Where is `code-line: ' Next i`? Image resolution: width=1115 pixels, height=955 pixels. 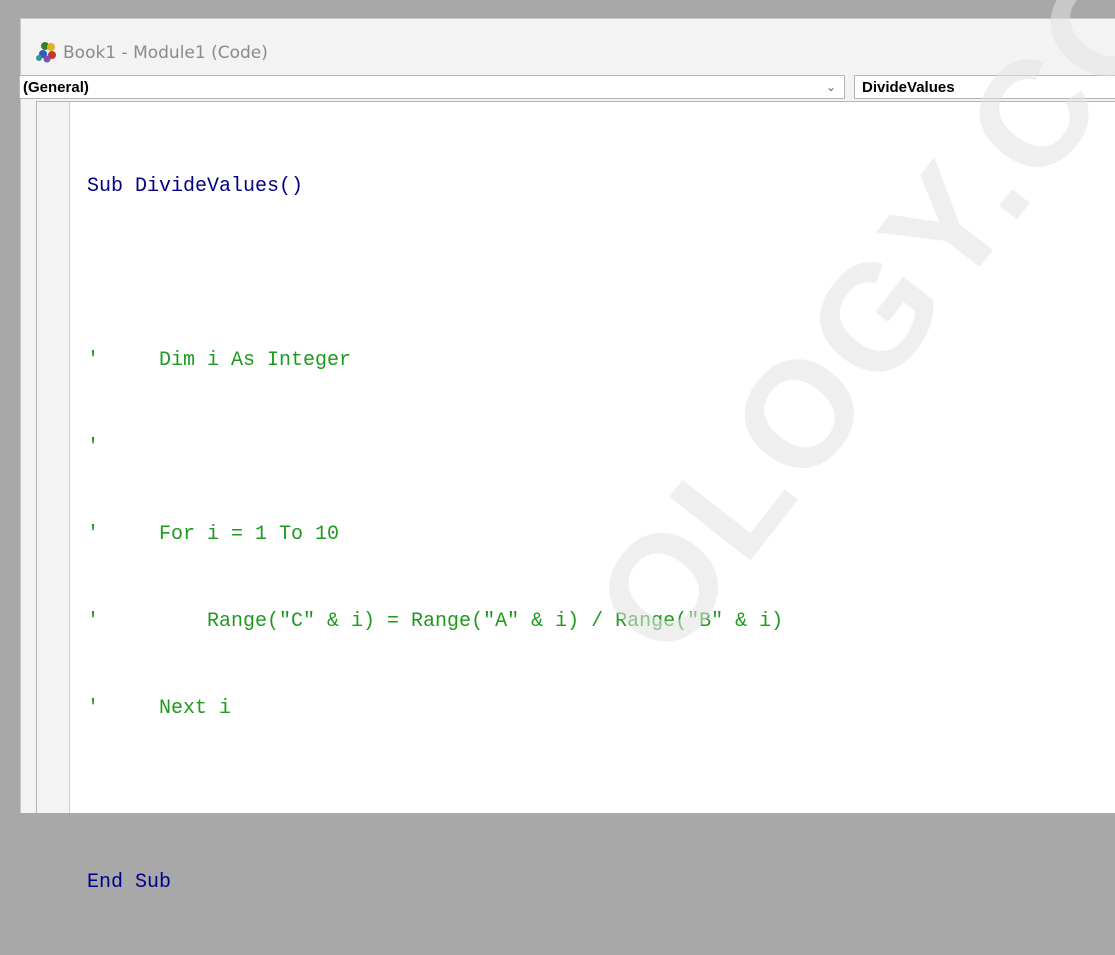 code-line: ' Next i is located at coordinates (159, 708).